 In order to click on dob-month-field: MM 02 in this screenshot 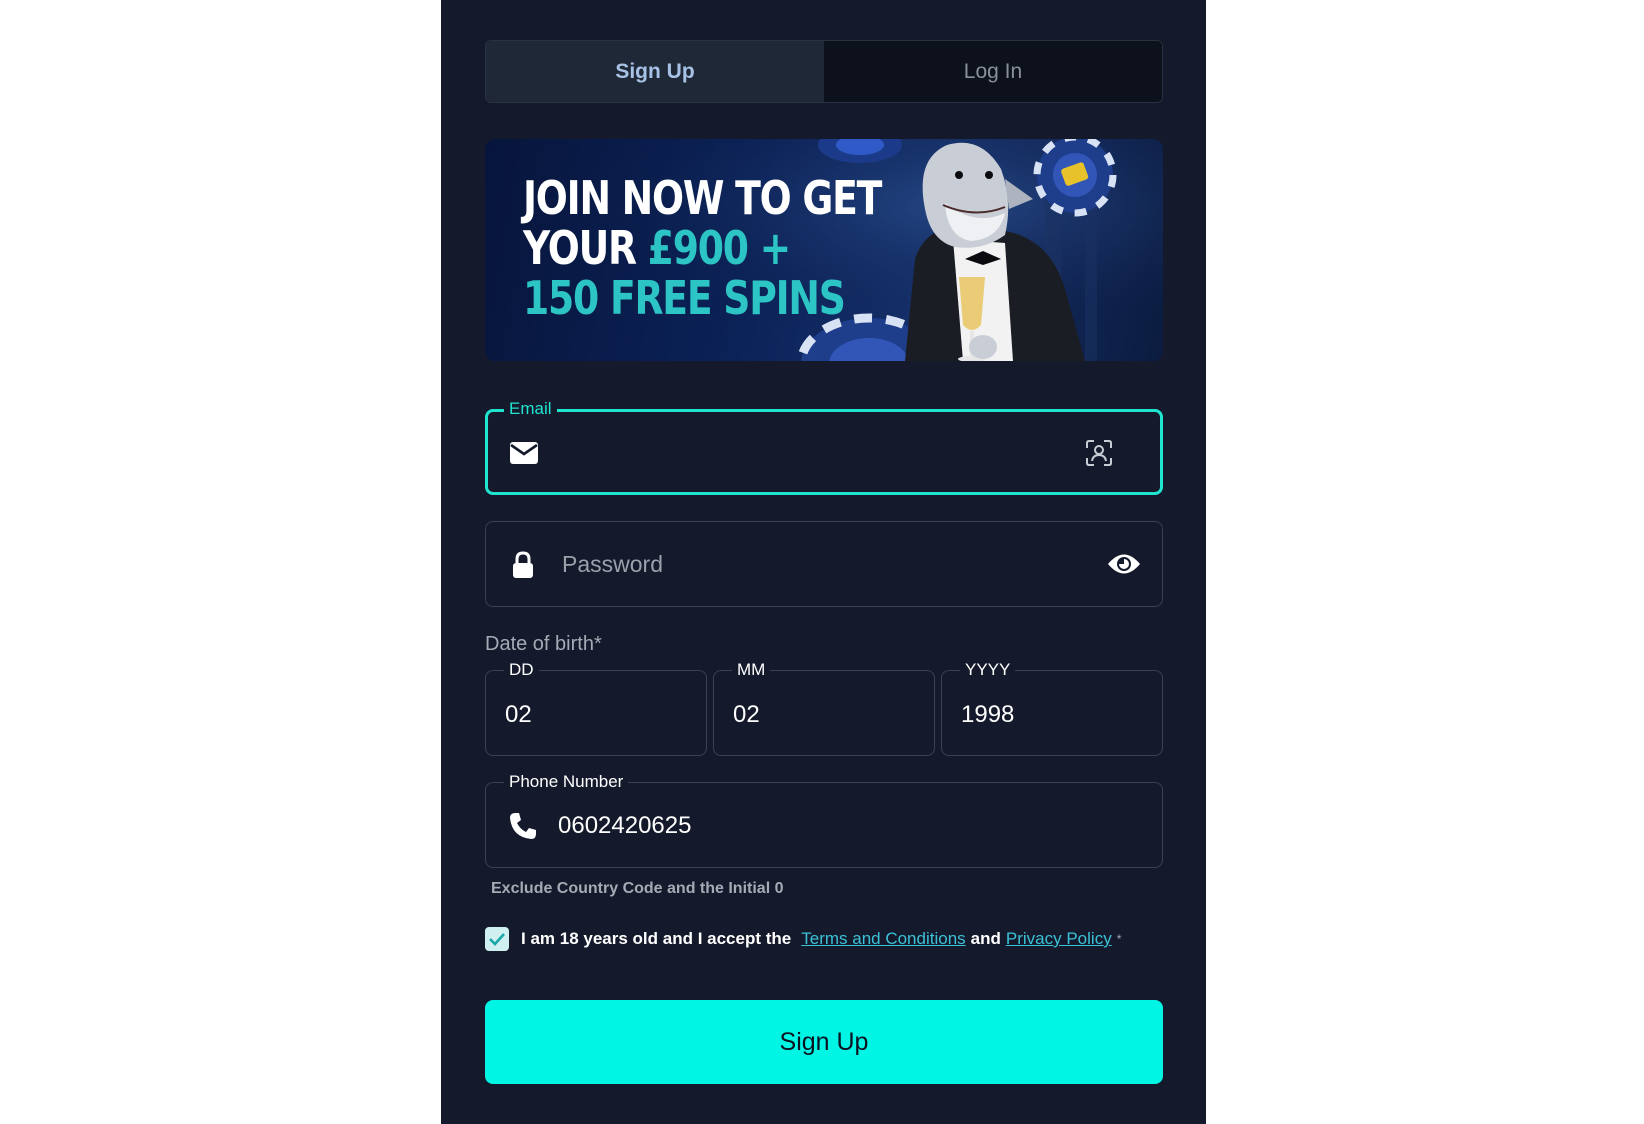, I will do `click(824, 707)`.